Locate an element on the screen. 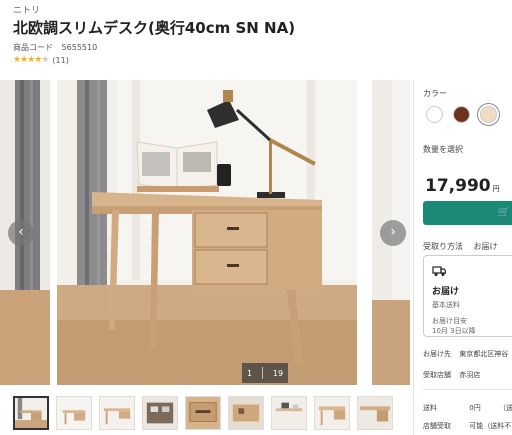 The height and width of the screenshot is (435, 512). receive-method-label: 受取り方法 is located at coordinates (443, 246).